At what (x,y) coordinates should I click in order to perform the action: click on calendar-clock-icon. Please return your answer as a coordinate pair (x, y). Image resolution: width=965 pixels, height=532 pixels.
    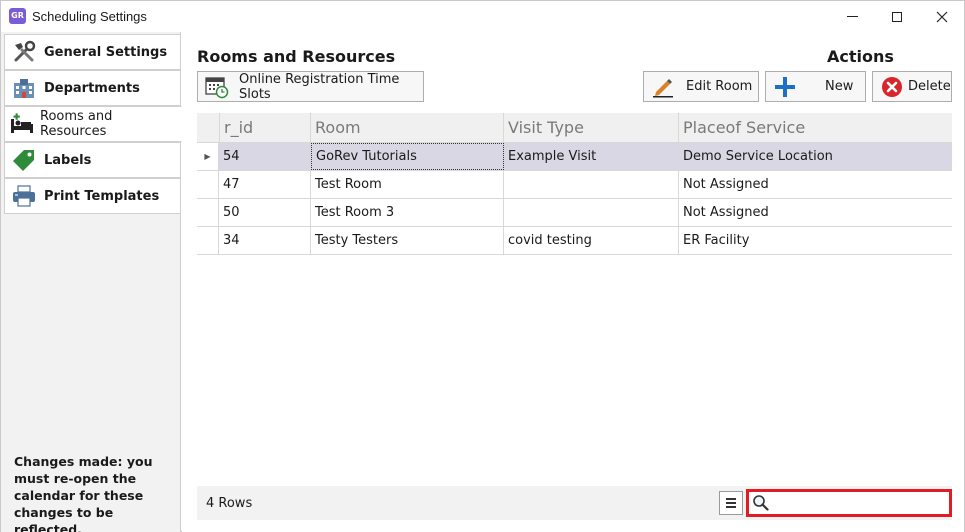
    Looking at the image, I should click on (217, 87).